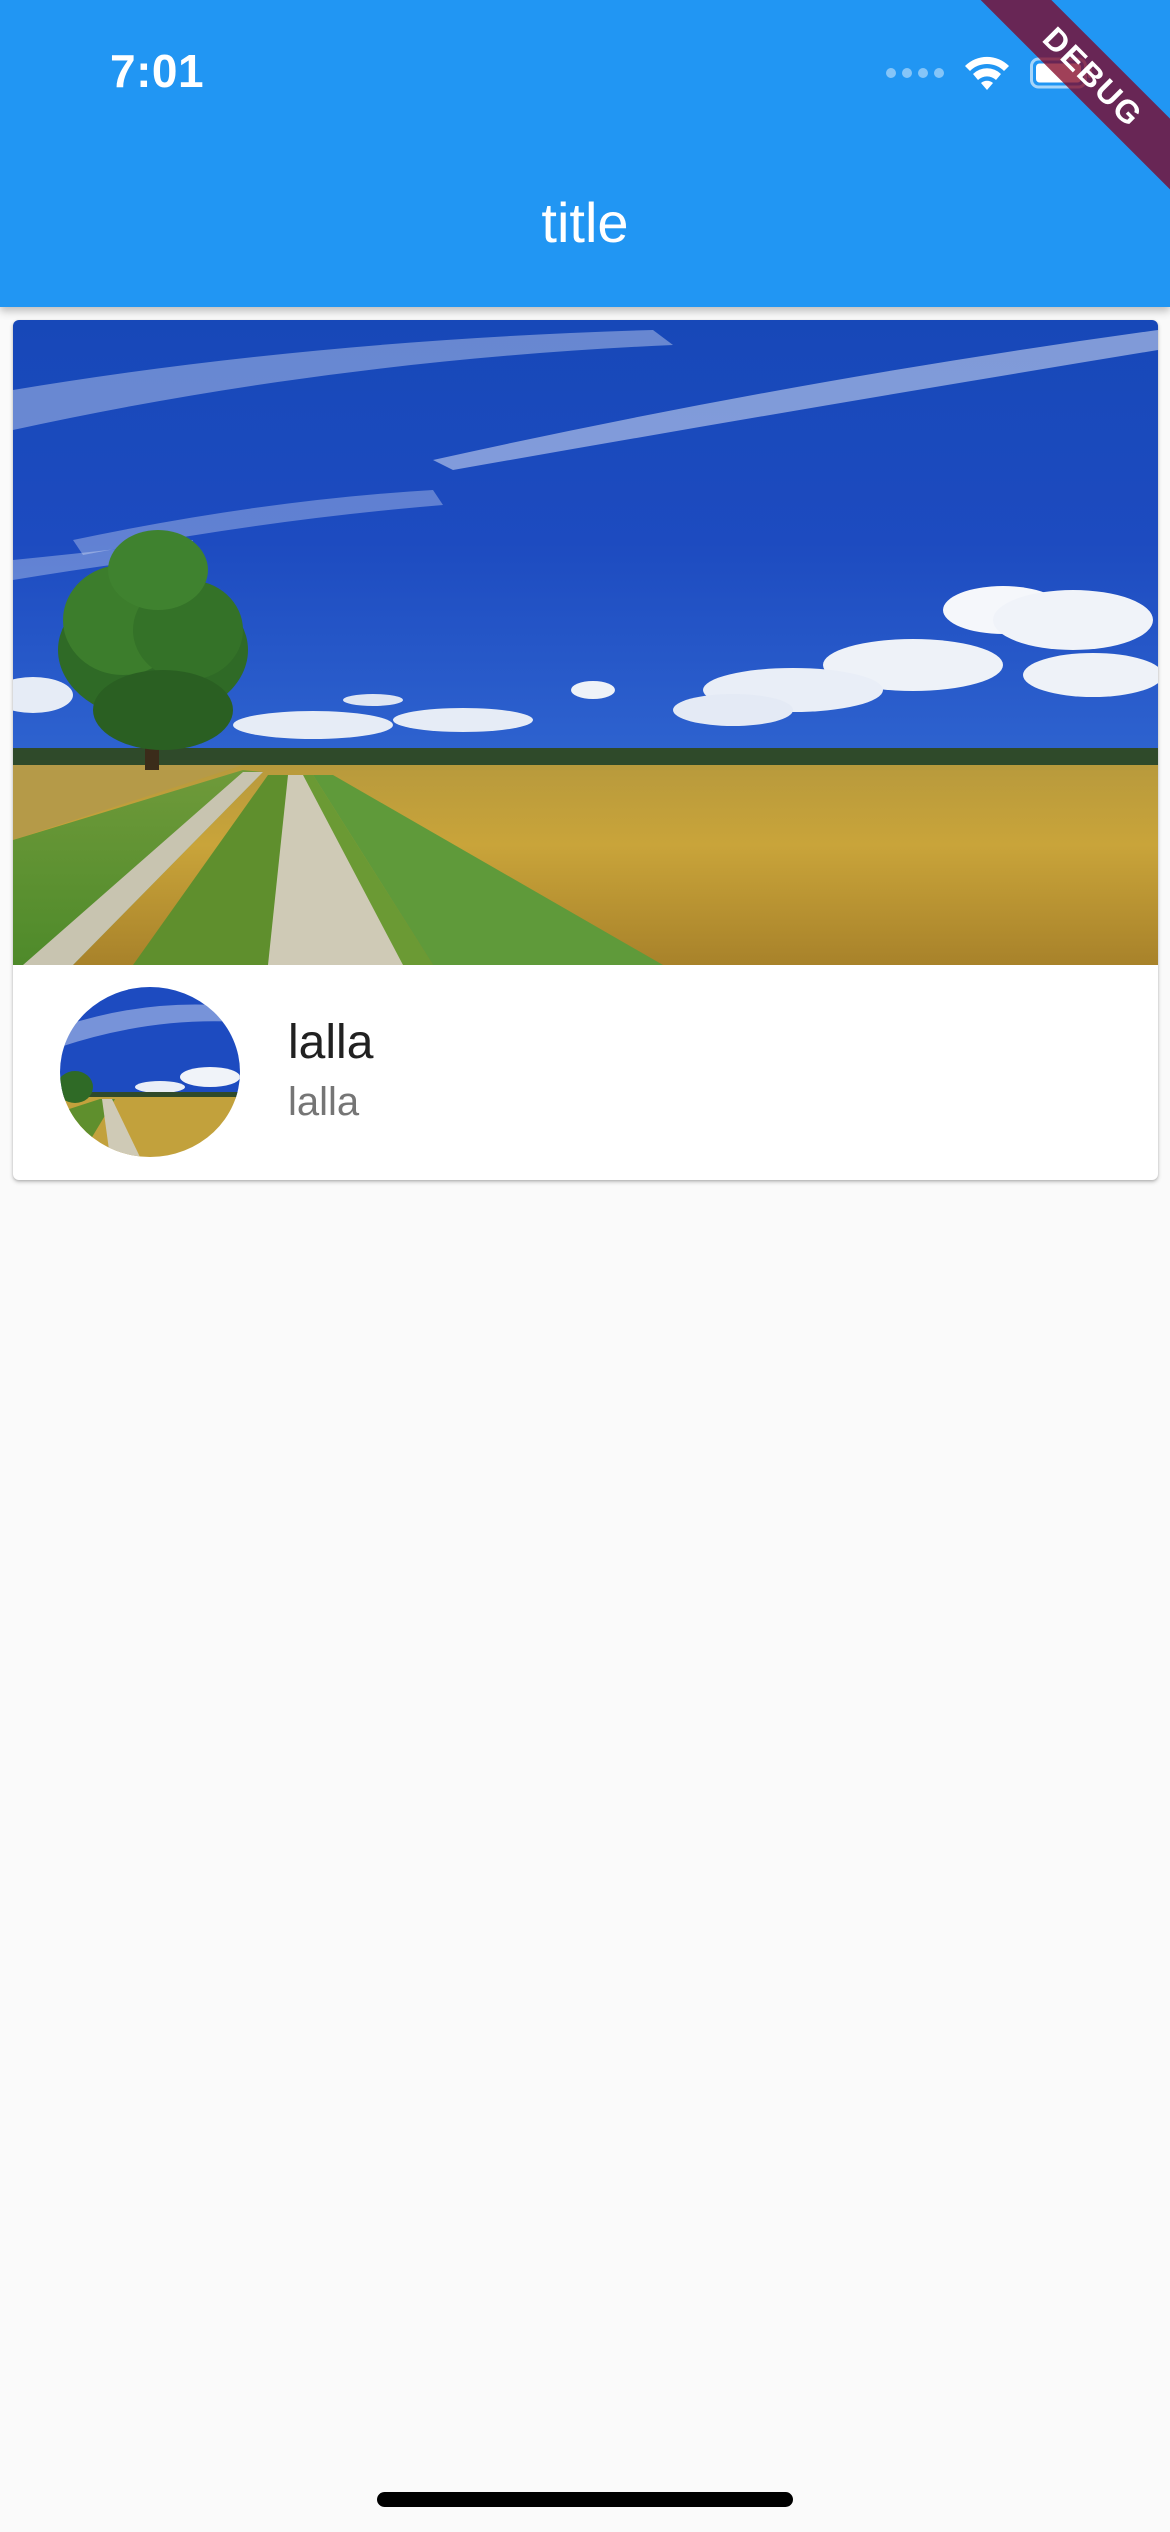 The width and height of the screenshot is (1170, 2532). I want to click on card-title: lalla, so click(331, 1042).